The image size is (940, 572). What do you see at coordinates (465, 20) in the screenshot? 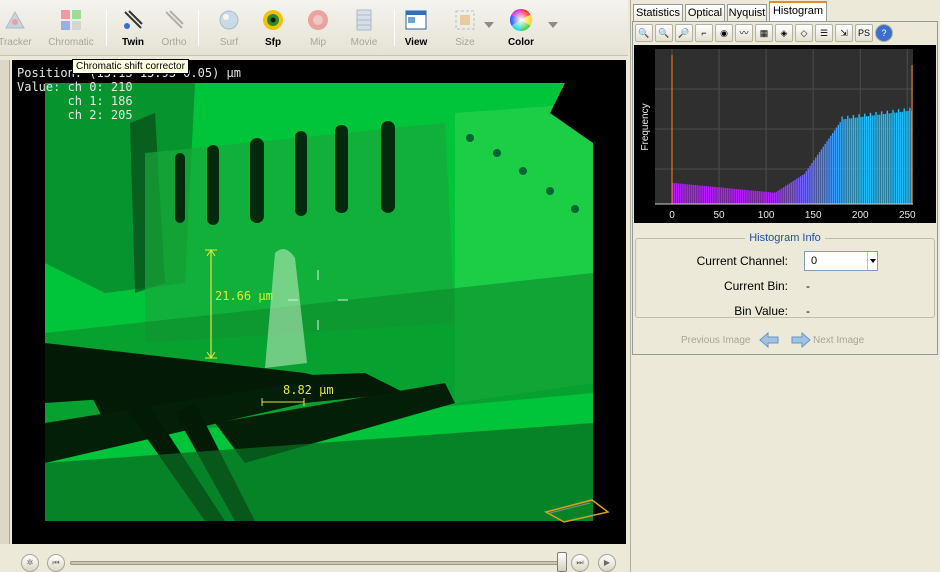
I see `size-icon` at bounding box center [465, 20].